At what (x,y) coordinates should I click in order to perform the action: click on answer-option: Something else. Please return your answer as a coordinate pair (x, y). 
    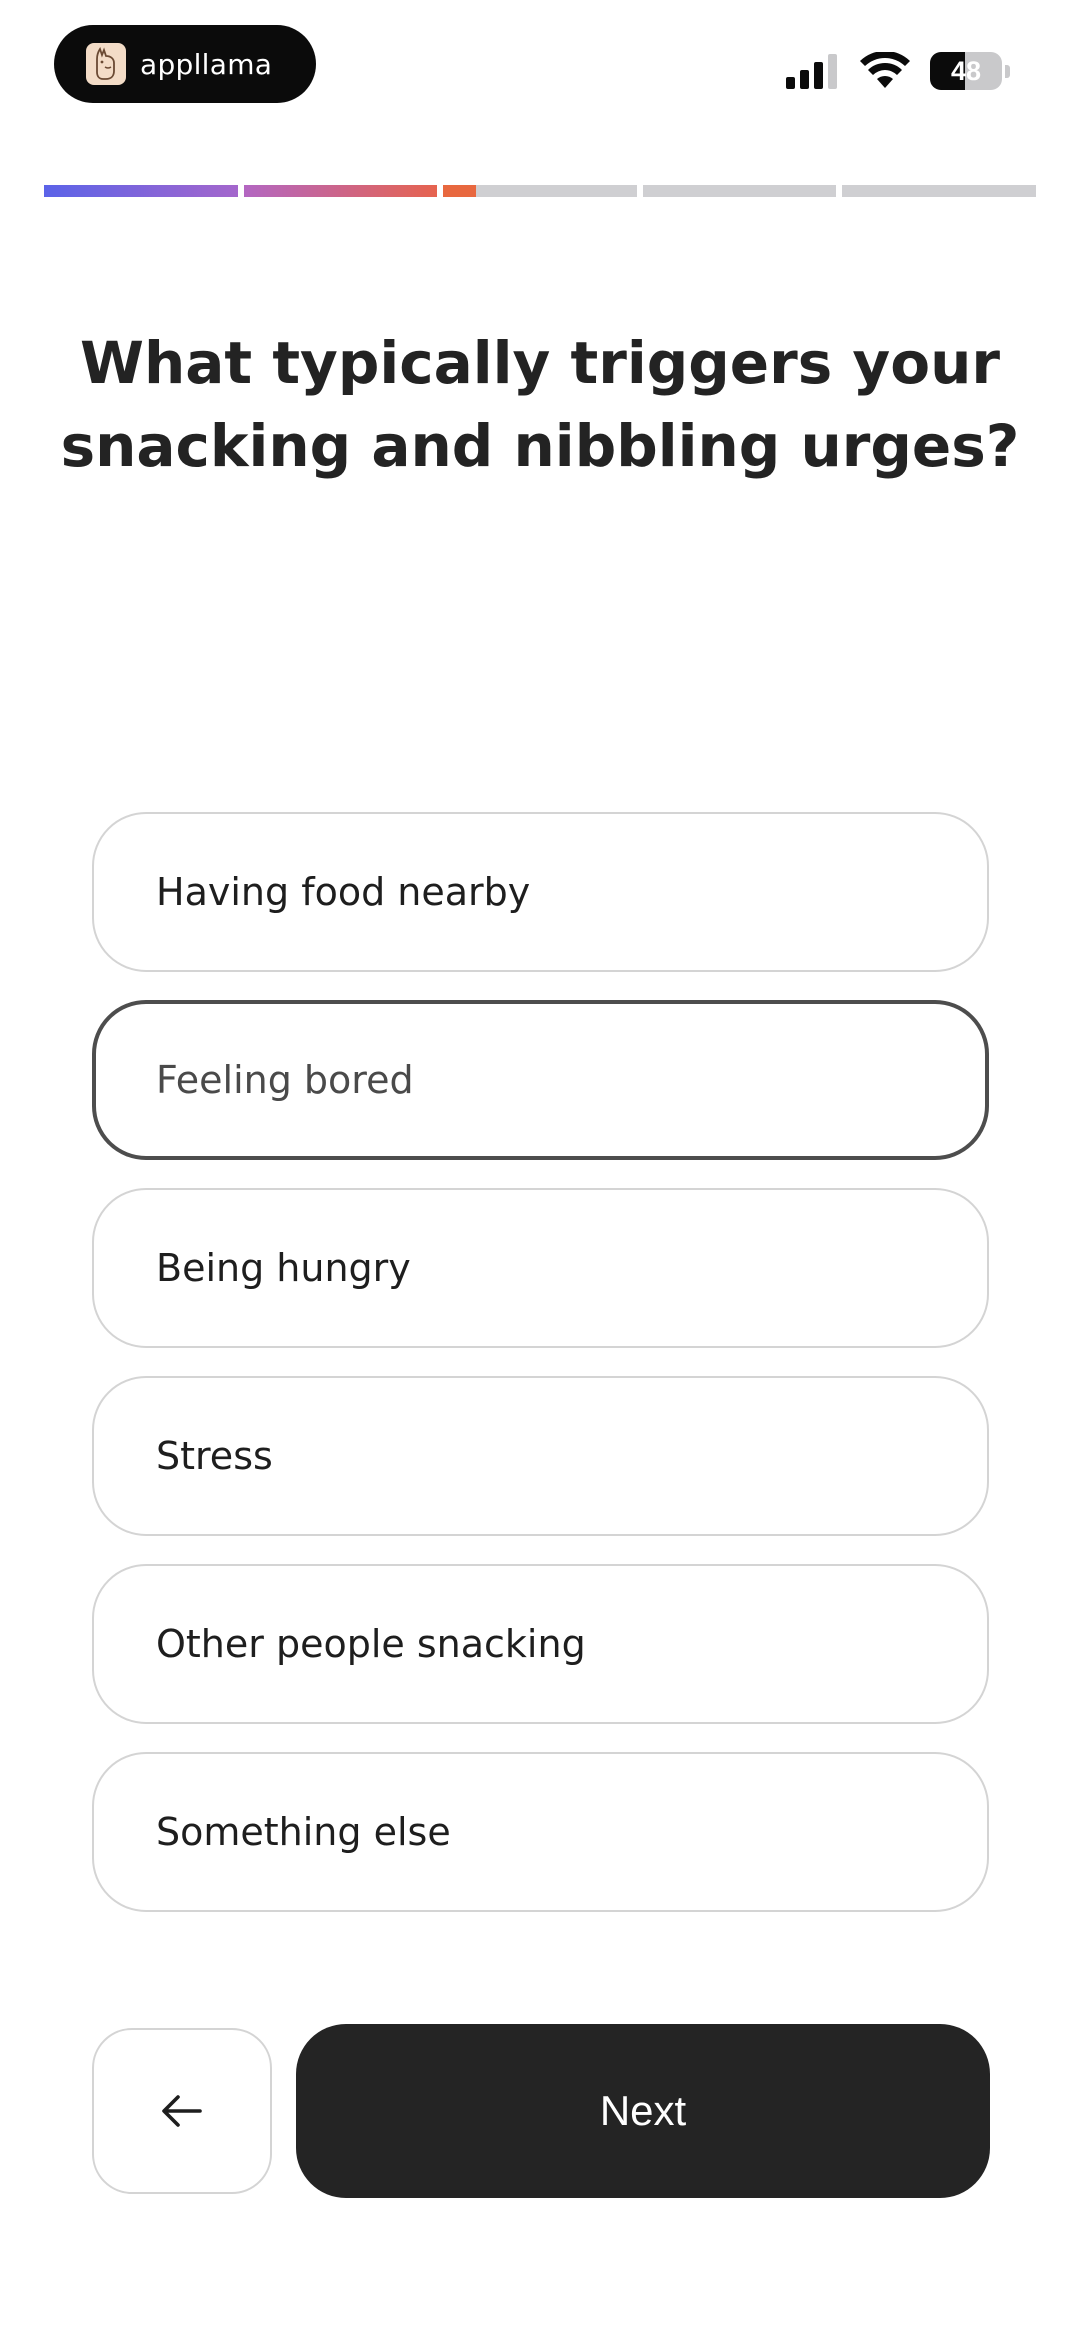
    Looking at the image, I should click on (540, 1832).